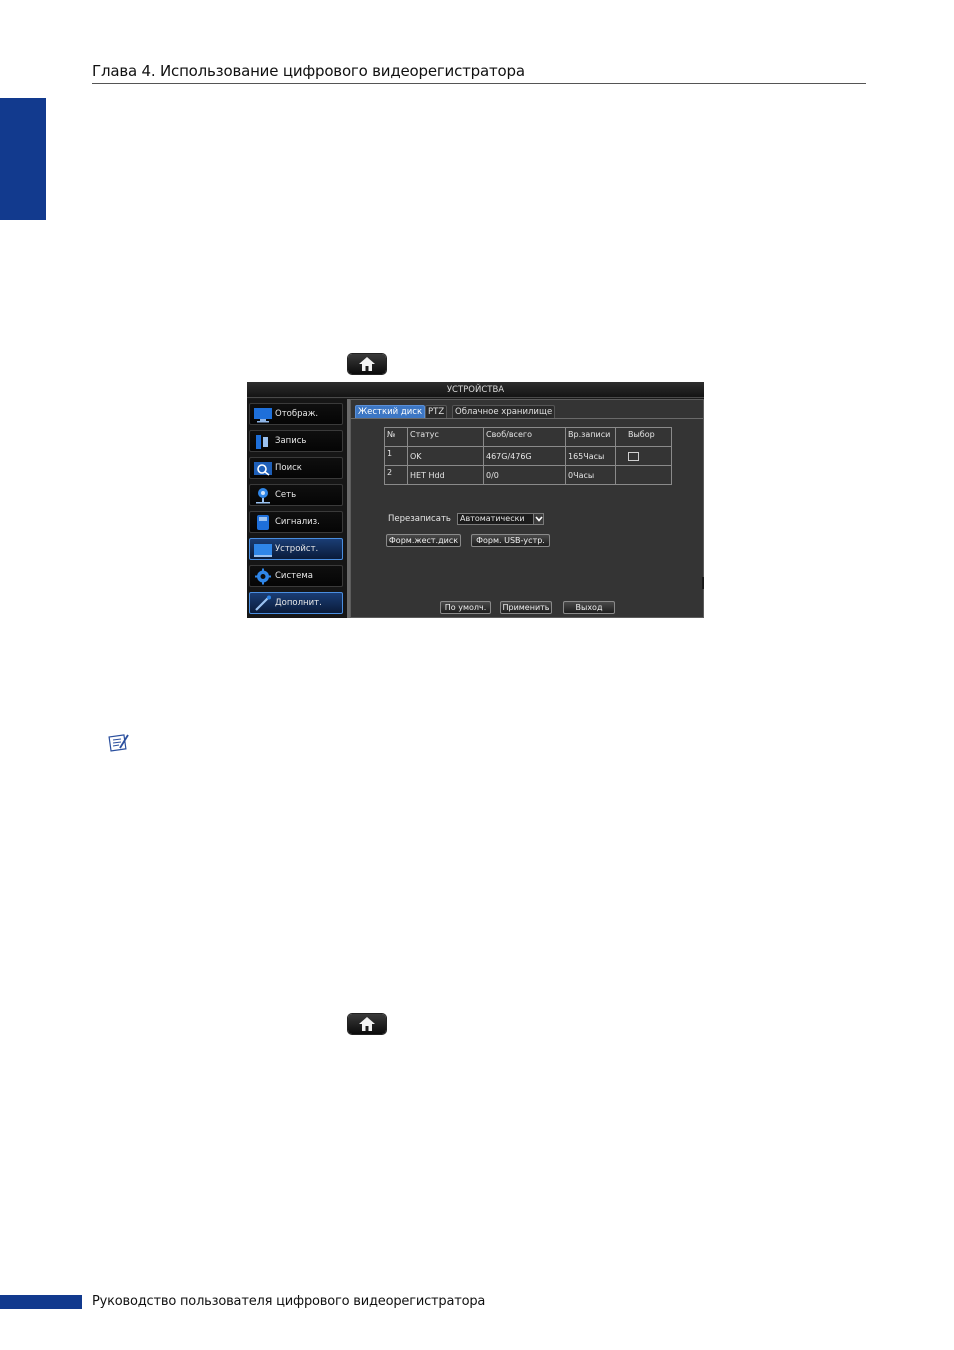 This screenshot has height=1350, width=954. I want to click on select-checkbox, so click(633, 456).